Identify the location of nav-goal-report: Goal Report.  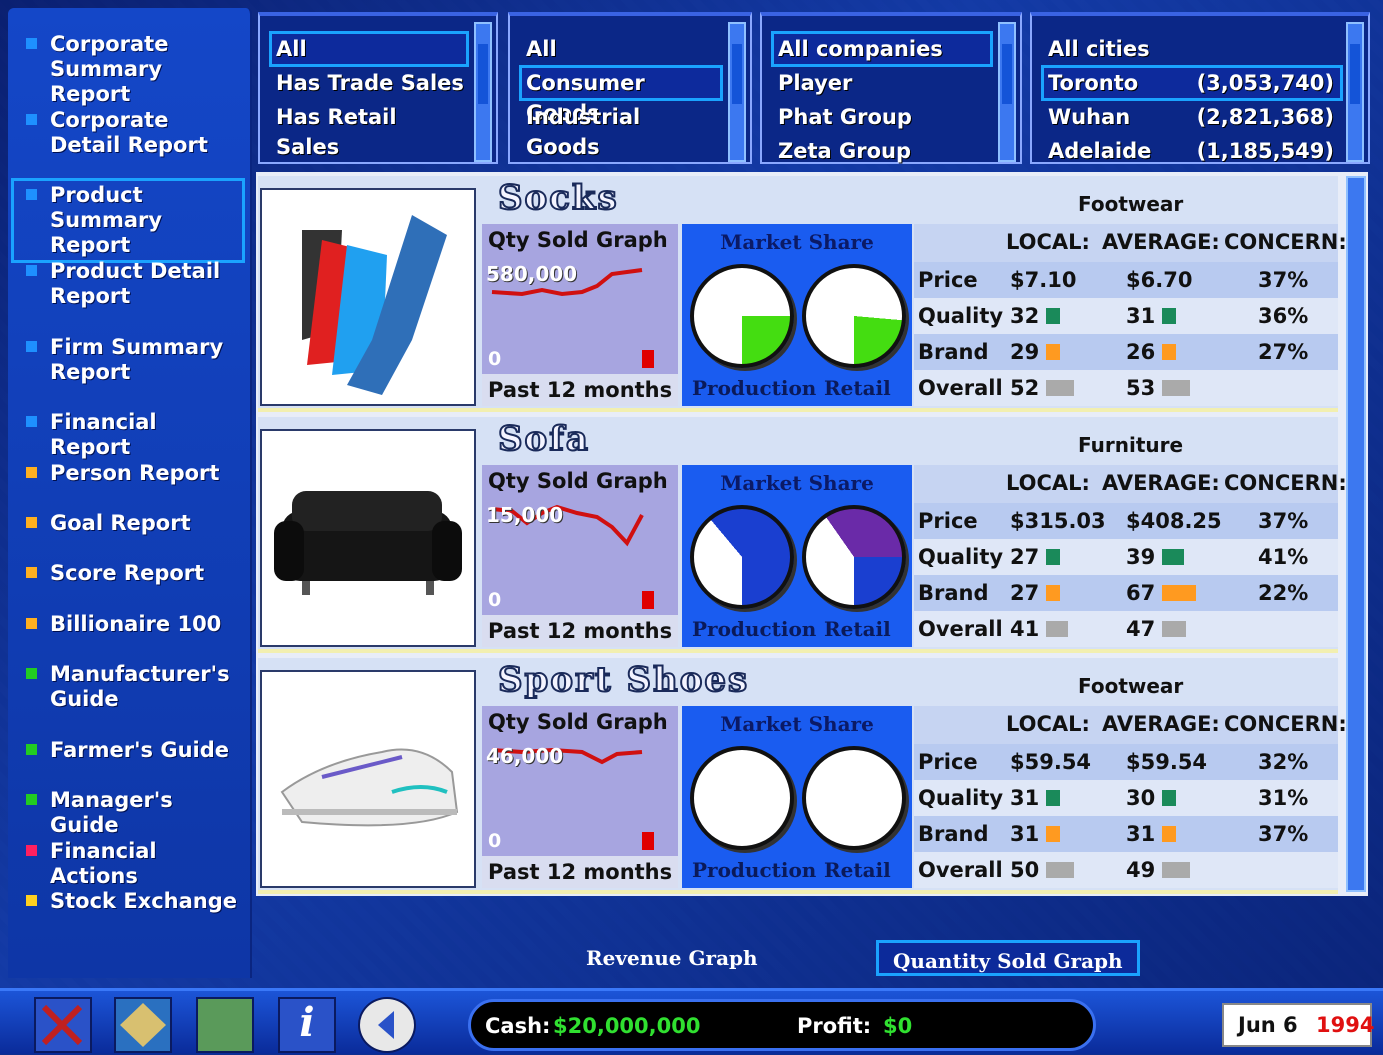
(128, 523).